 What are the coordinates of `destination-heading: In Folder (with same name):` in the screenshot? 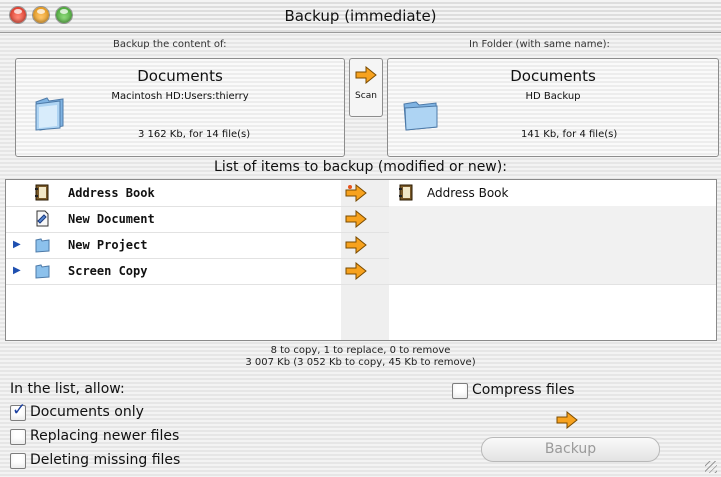 It's located at (539, 44).